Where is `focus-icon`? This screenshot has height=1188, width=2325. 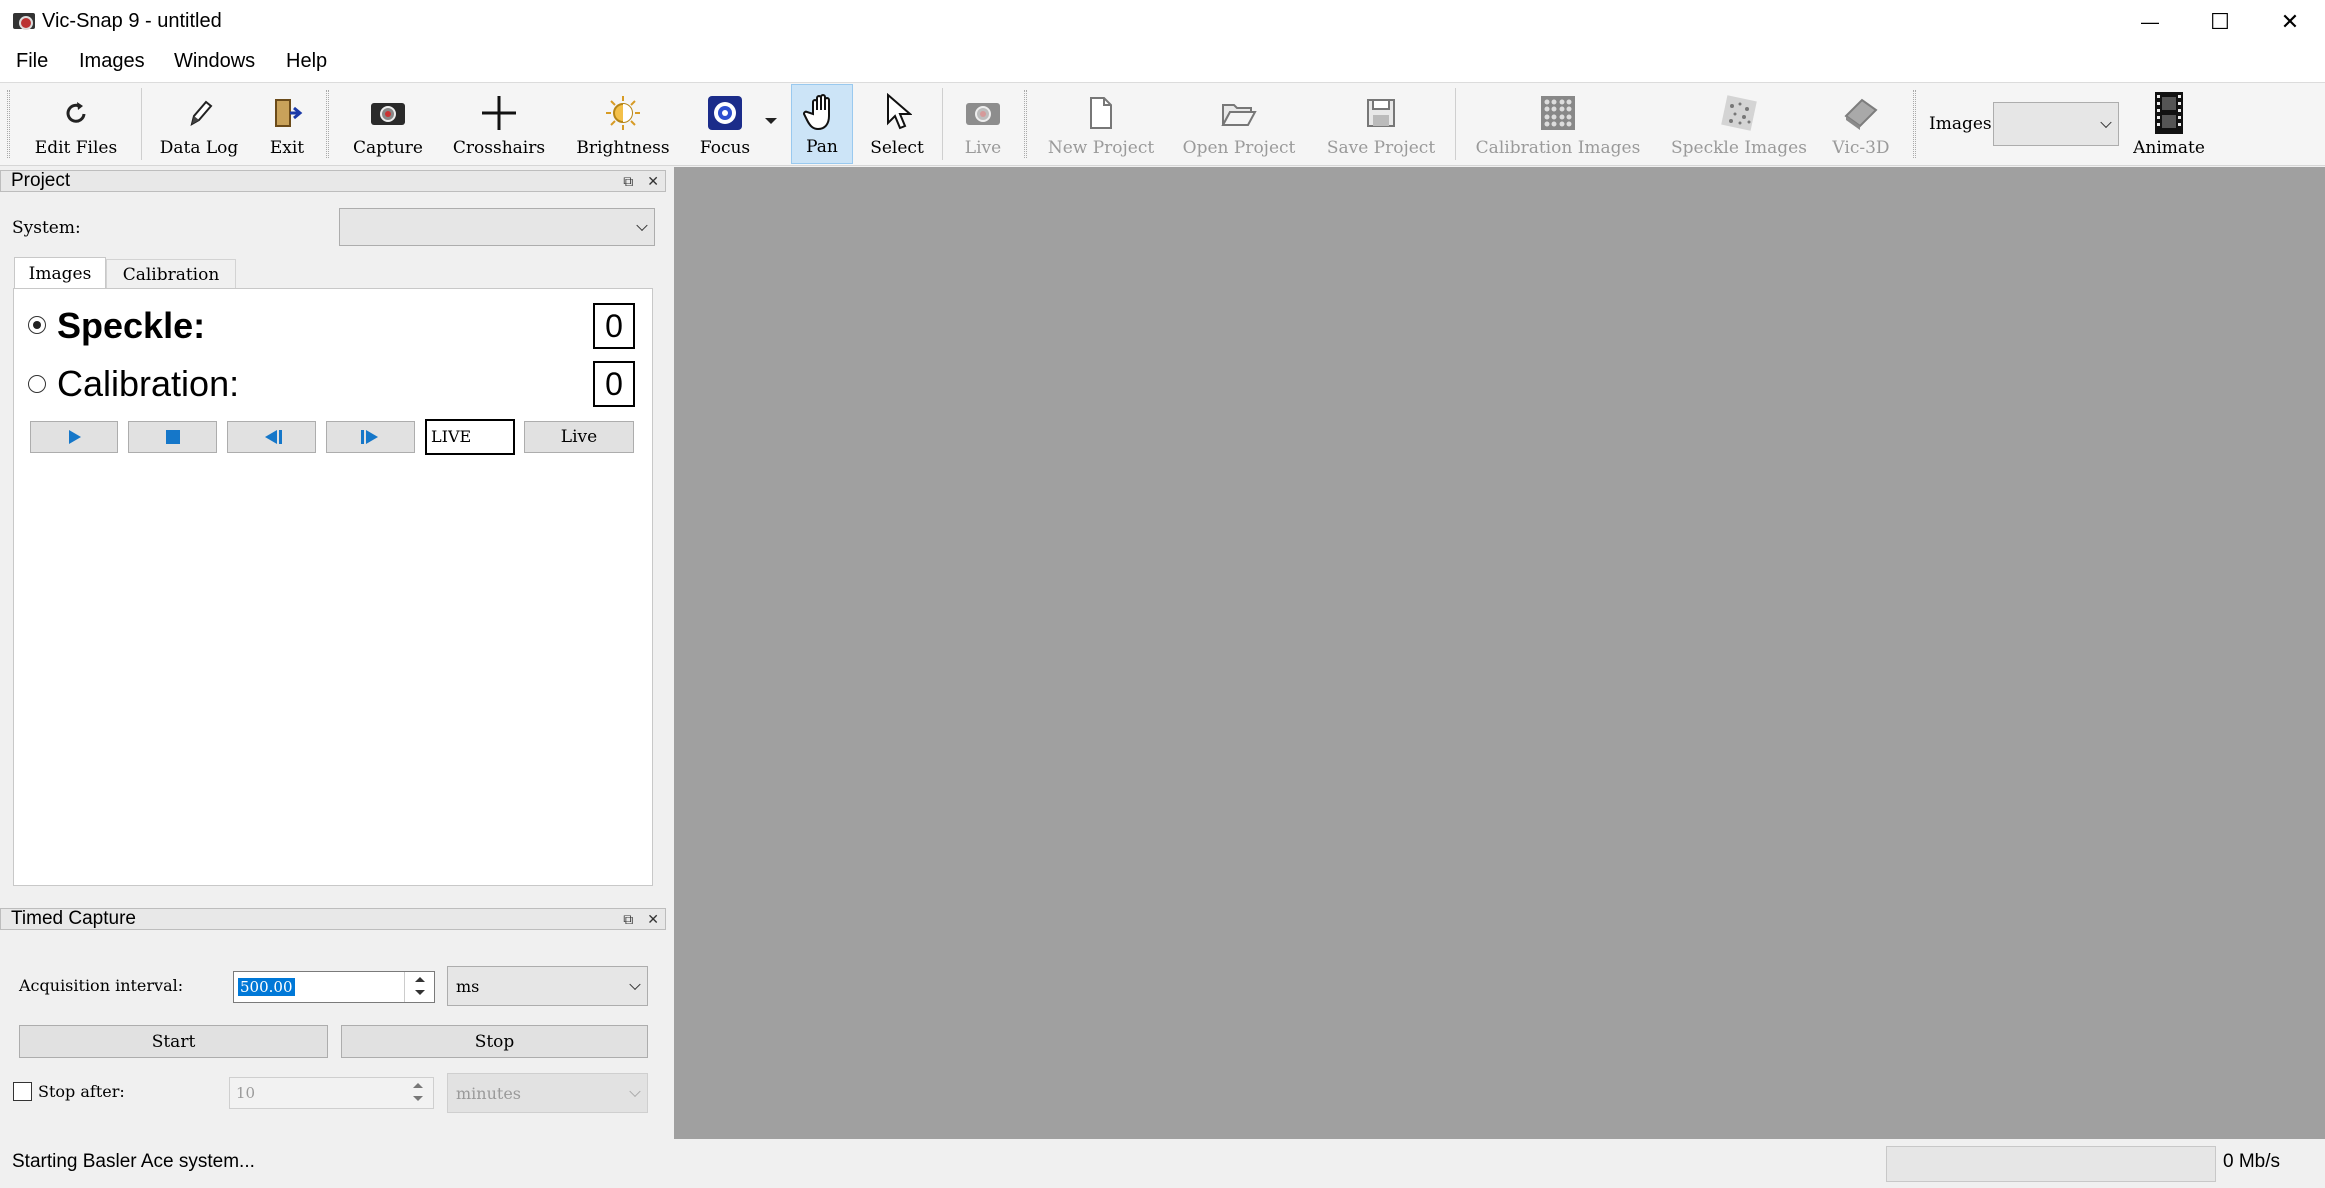 focus-icon is located at coordinates (725, 113).